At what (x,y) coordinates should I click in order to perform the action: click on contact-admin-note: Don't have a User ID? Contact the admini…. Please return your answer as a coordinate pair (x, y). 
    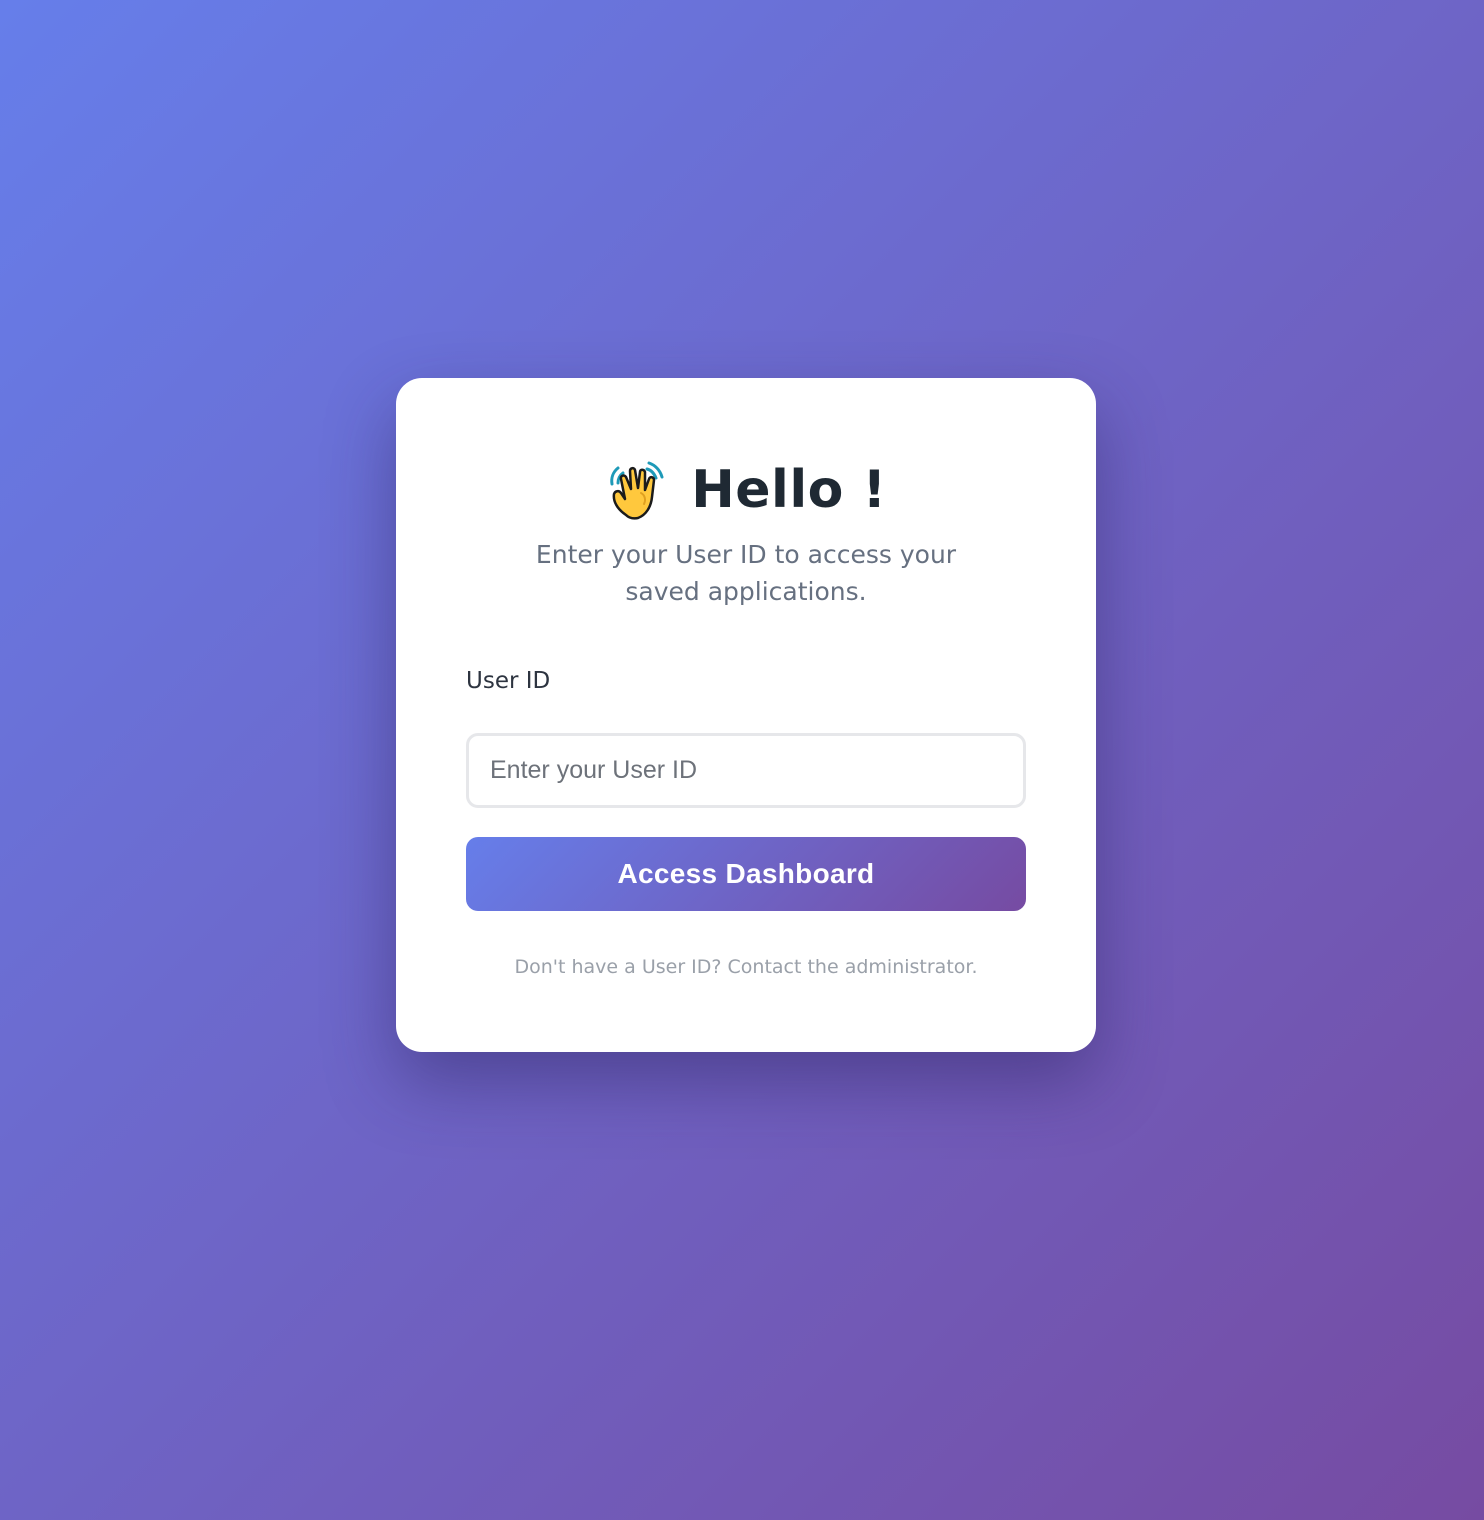
    Looking at the image, I should click on (746, 967).